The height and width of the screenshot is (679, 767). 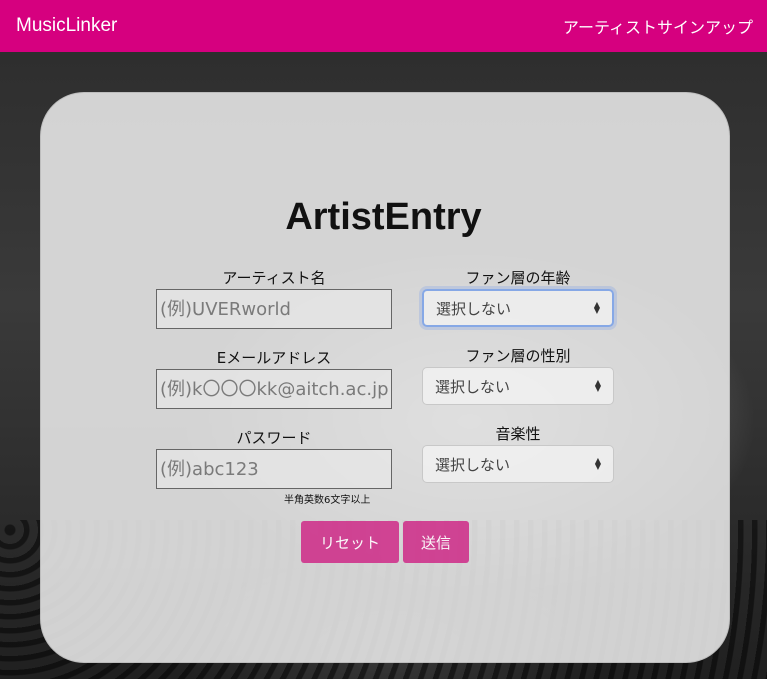 I want to click on fan-gender-label: ファン層の性別, so click(x=518, y=356).